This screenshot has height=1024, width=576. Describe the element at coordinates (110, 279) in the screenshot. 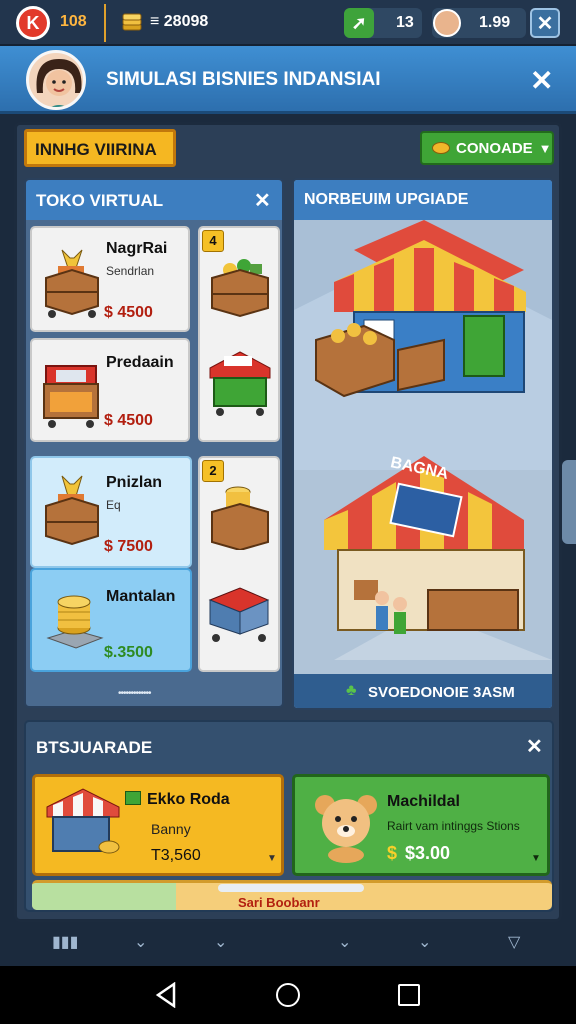

I see `list-item: NagrRai Sendrlan $ 4500` at that location.